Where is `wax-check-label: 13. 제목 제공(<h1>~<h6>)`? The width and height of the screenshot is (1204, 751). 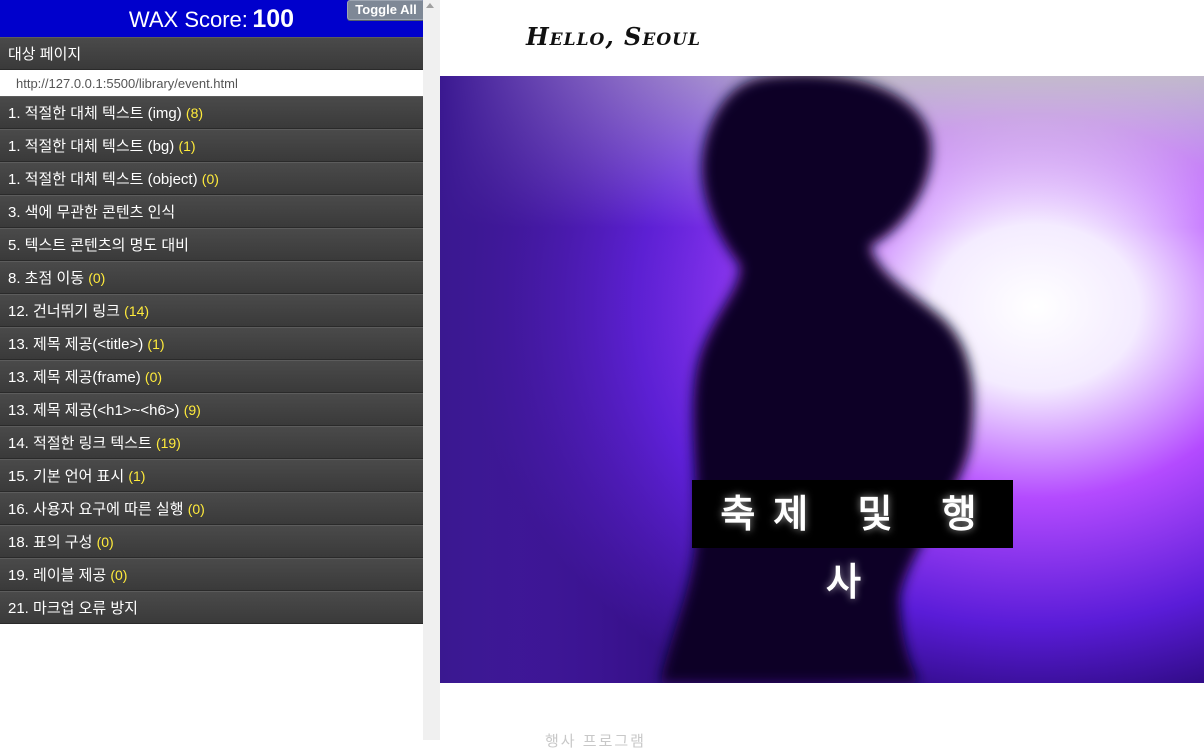 wax-check-label: 13. 제목 제공(<h1>~<h6>) is located at coordinates (94, 410).